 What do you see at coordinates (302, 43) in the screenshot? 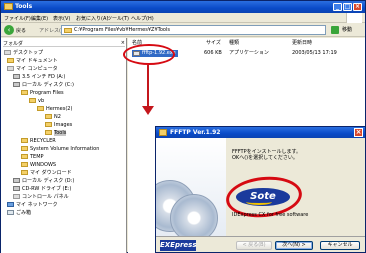
I see `column-modified: 更新日時` at bounding box center [302, 43].